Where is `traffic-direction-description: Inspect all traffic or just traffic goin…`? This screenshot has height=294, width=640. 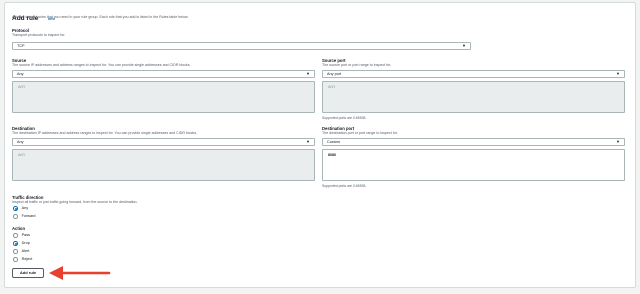
traffic-direction-description: Inspect all traffic or just traffic goin… is located at coordinates (75, 202).